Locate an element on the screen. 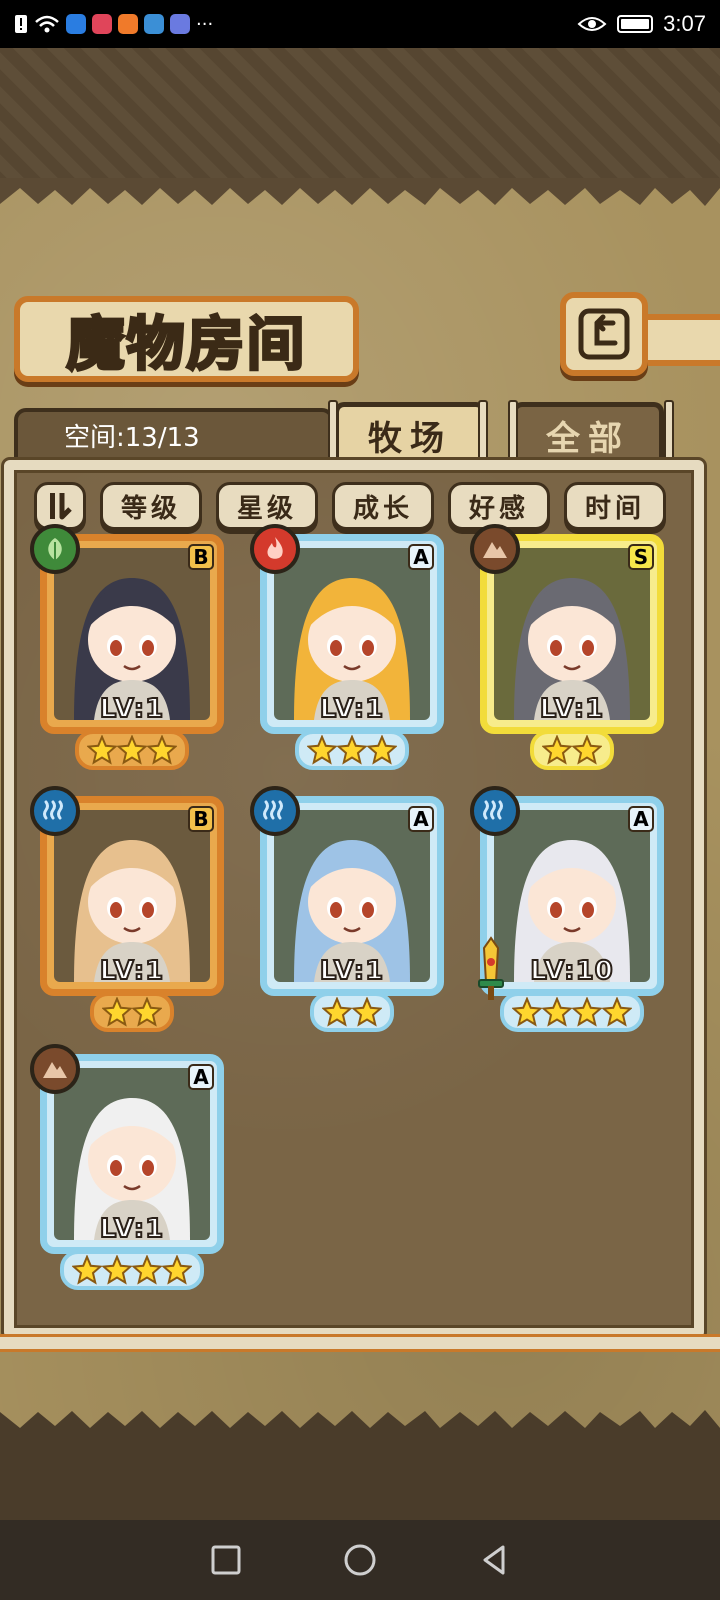  earth-element-icon is located at coordinates (495, 549).